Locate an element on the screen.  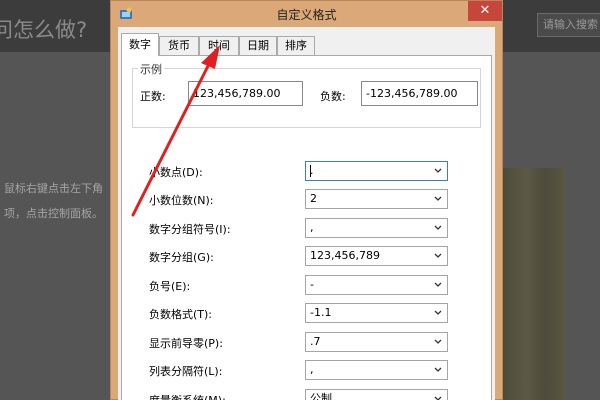
negative-sign-label: 负号(E): is located at coordinates (170, 286).